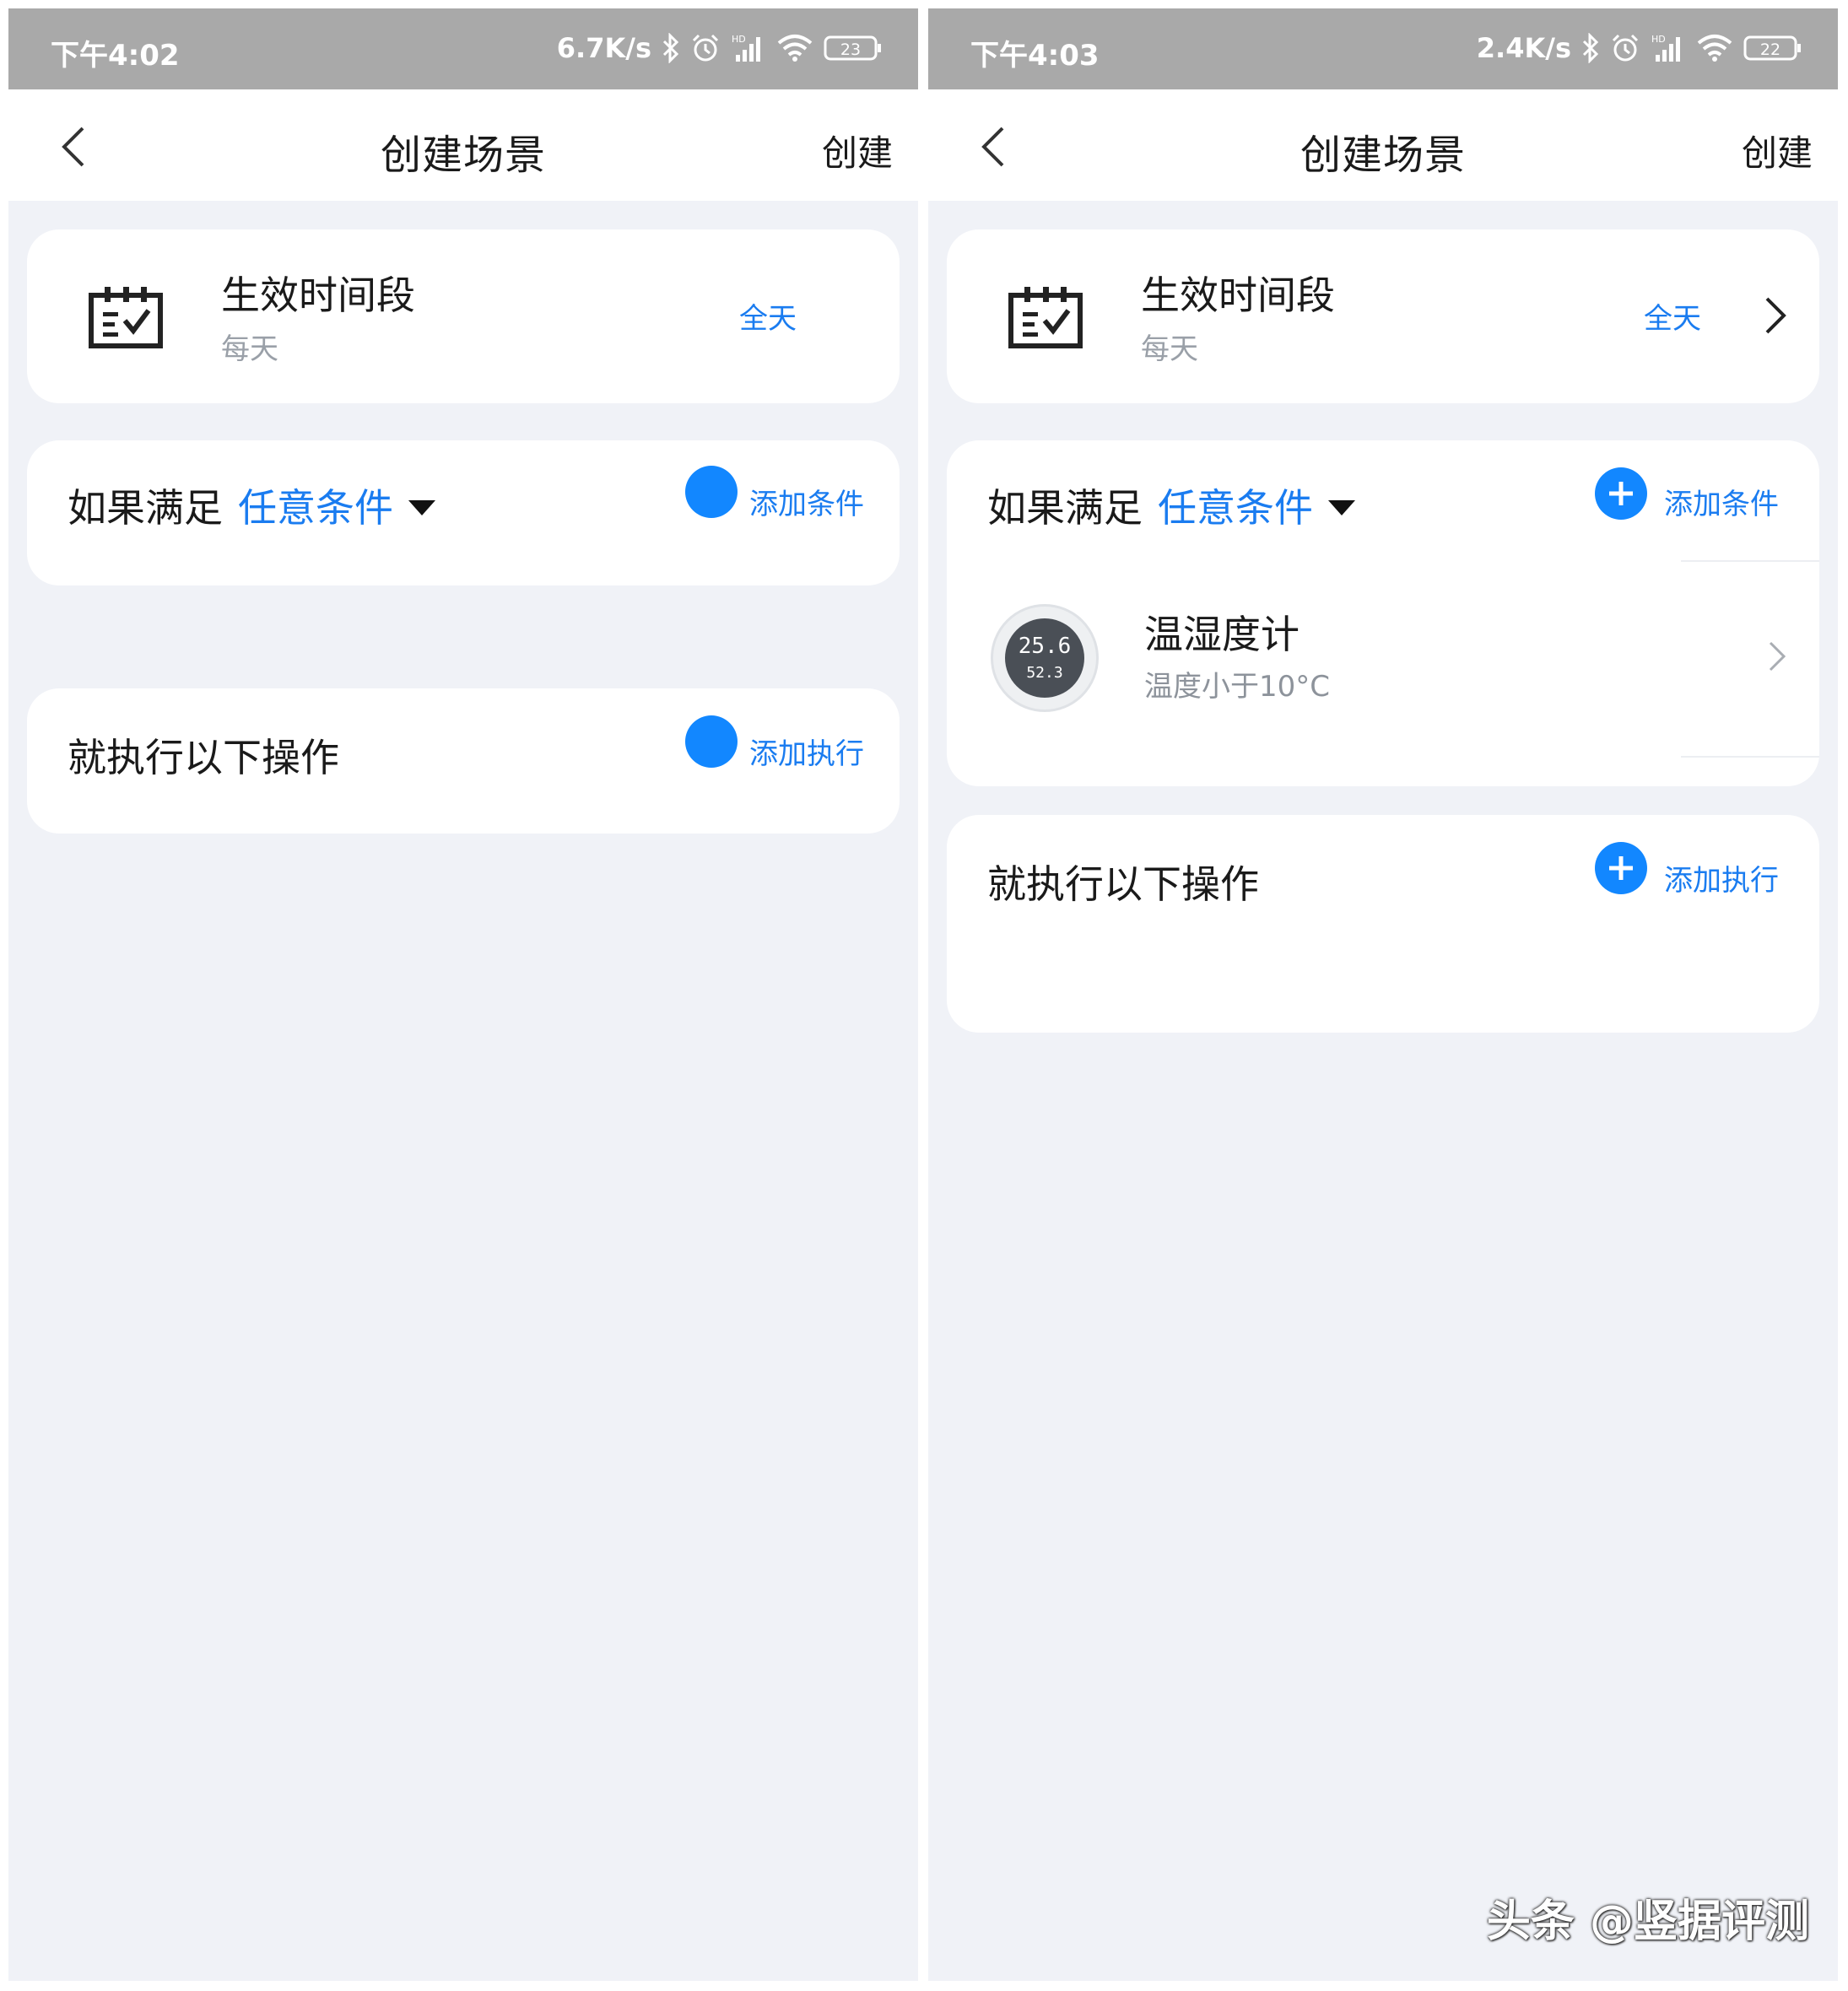 Image resolution: width=1848 pixels, height=1991 pixels. Describe the element at coordinates (1383, 613) in the screenshot. I see `condition-card: 如果满足 任意条件 添加条件 25.6 52.3 温湿度计 温度小于10°C` at that location.